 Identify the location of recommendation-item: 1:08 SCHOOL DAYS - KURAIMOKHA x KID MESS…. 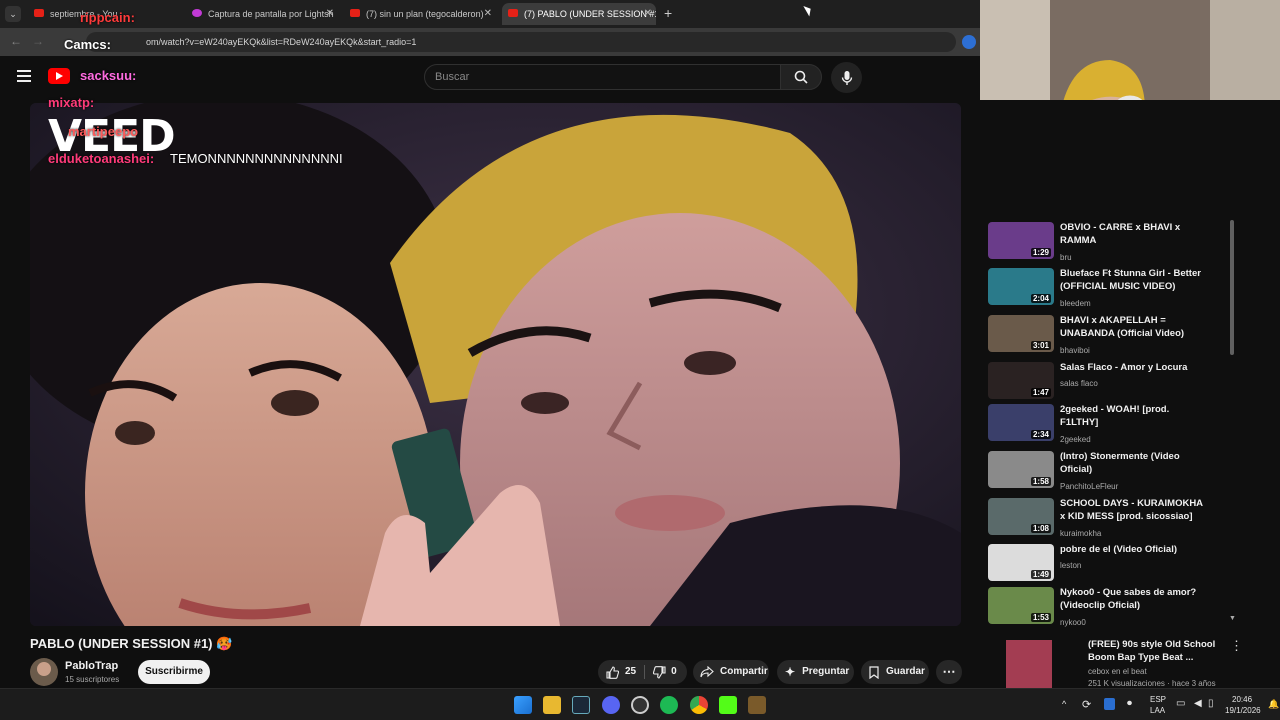
(1113, 520).